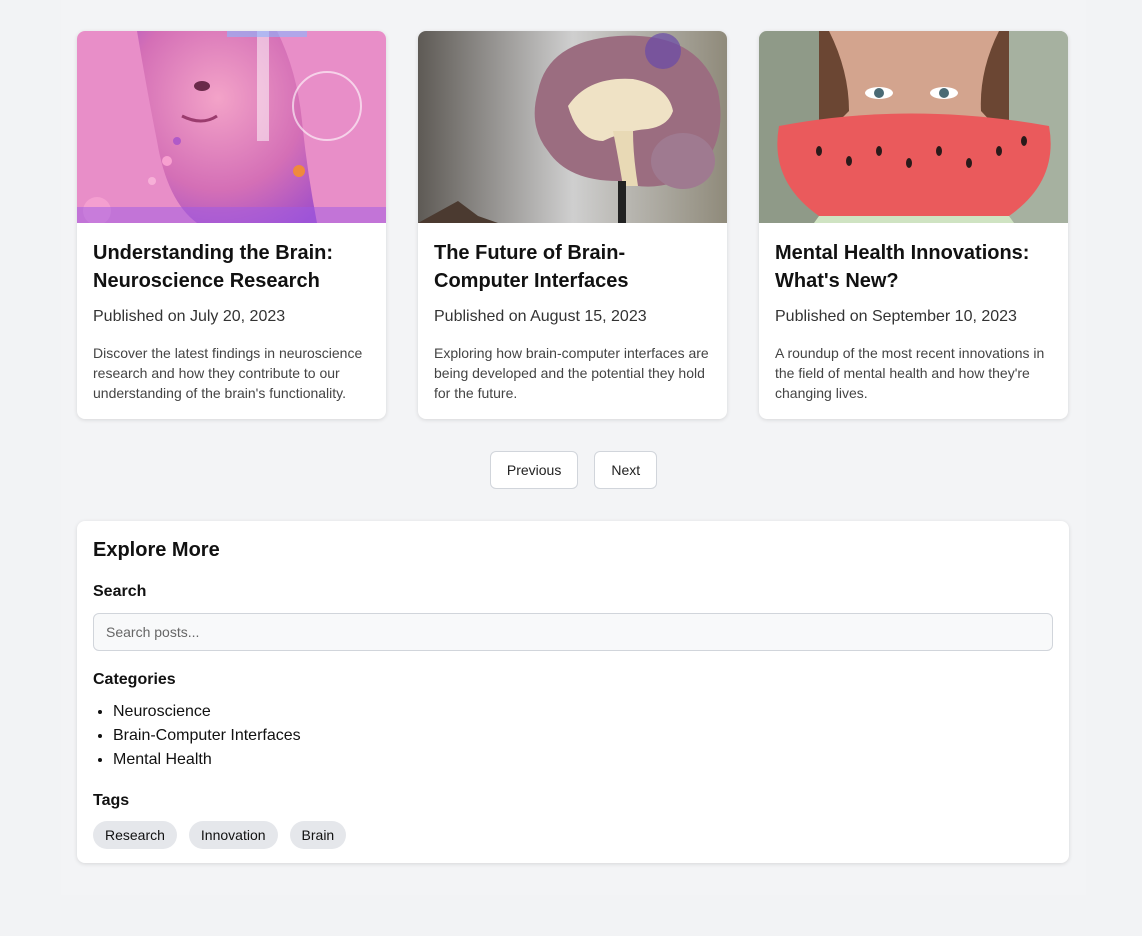  I want to click on digital-face-illustration, so click(231, 127).